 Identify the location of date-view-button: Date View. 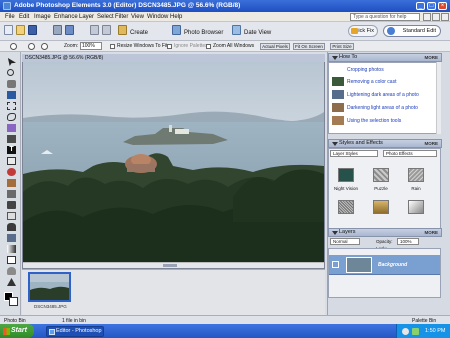
(257, 33).